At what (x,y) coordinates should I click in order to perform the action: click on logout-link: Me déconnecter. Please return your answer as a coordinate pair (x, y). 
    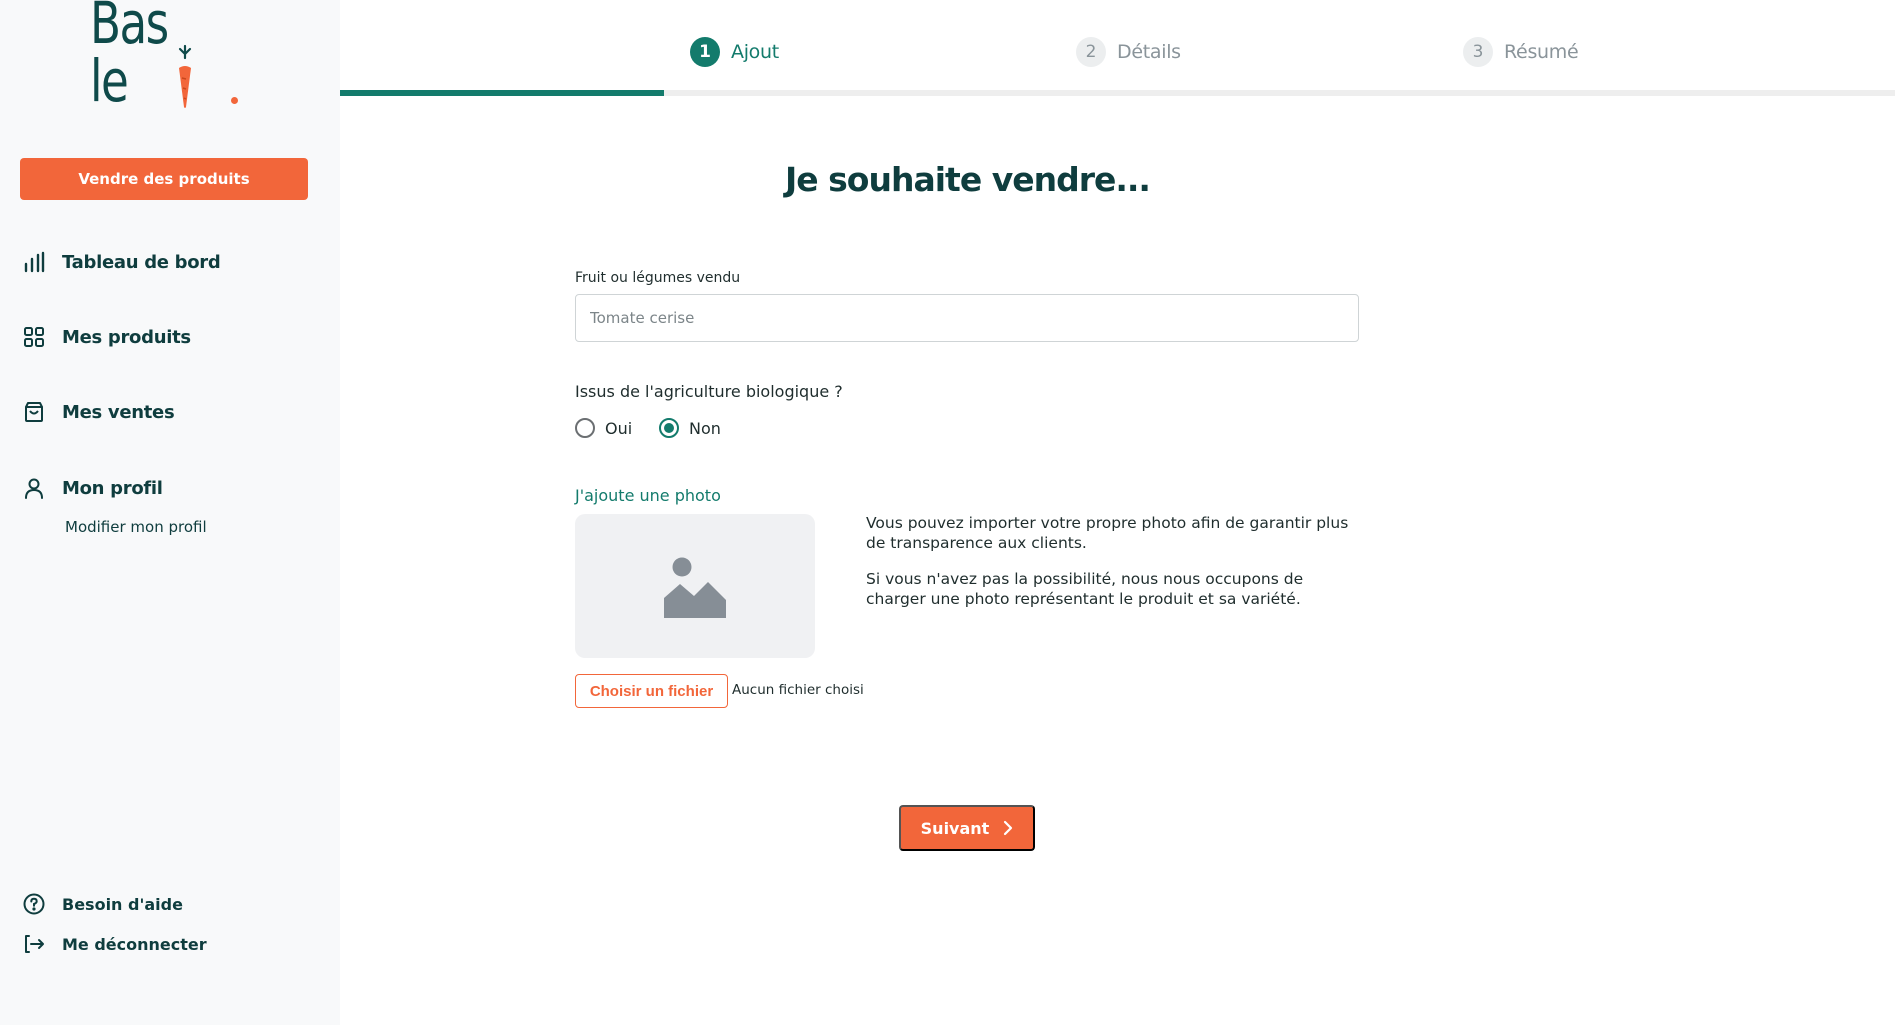
    Looking at the image, I should click on (114, 944).